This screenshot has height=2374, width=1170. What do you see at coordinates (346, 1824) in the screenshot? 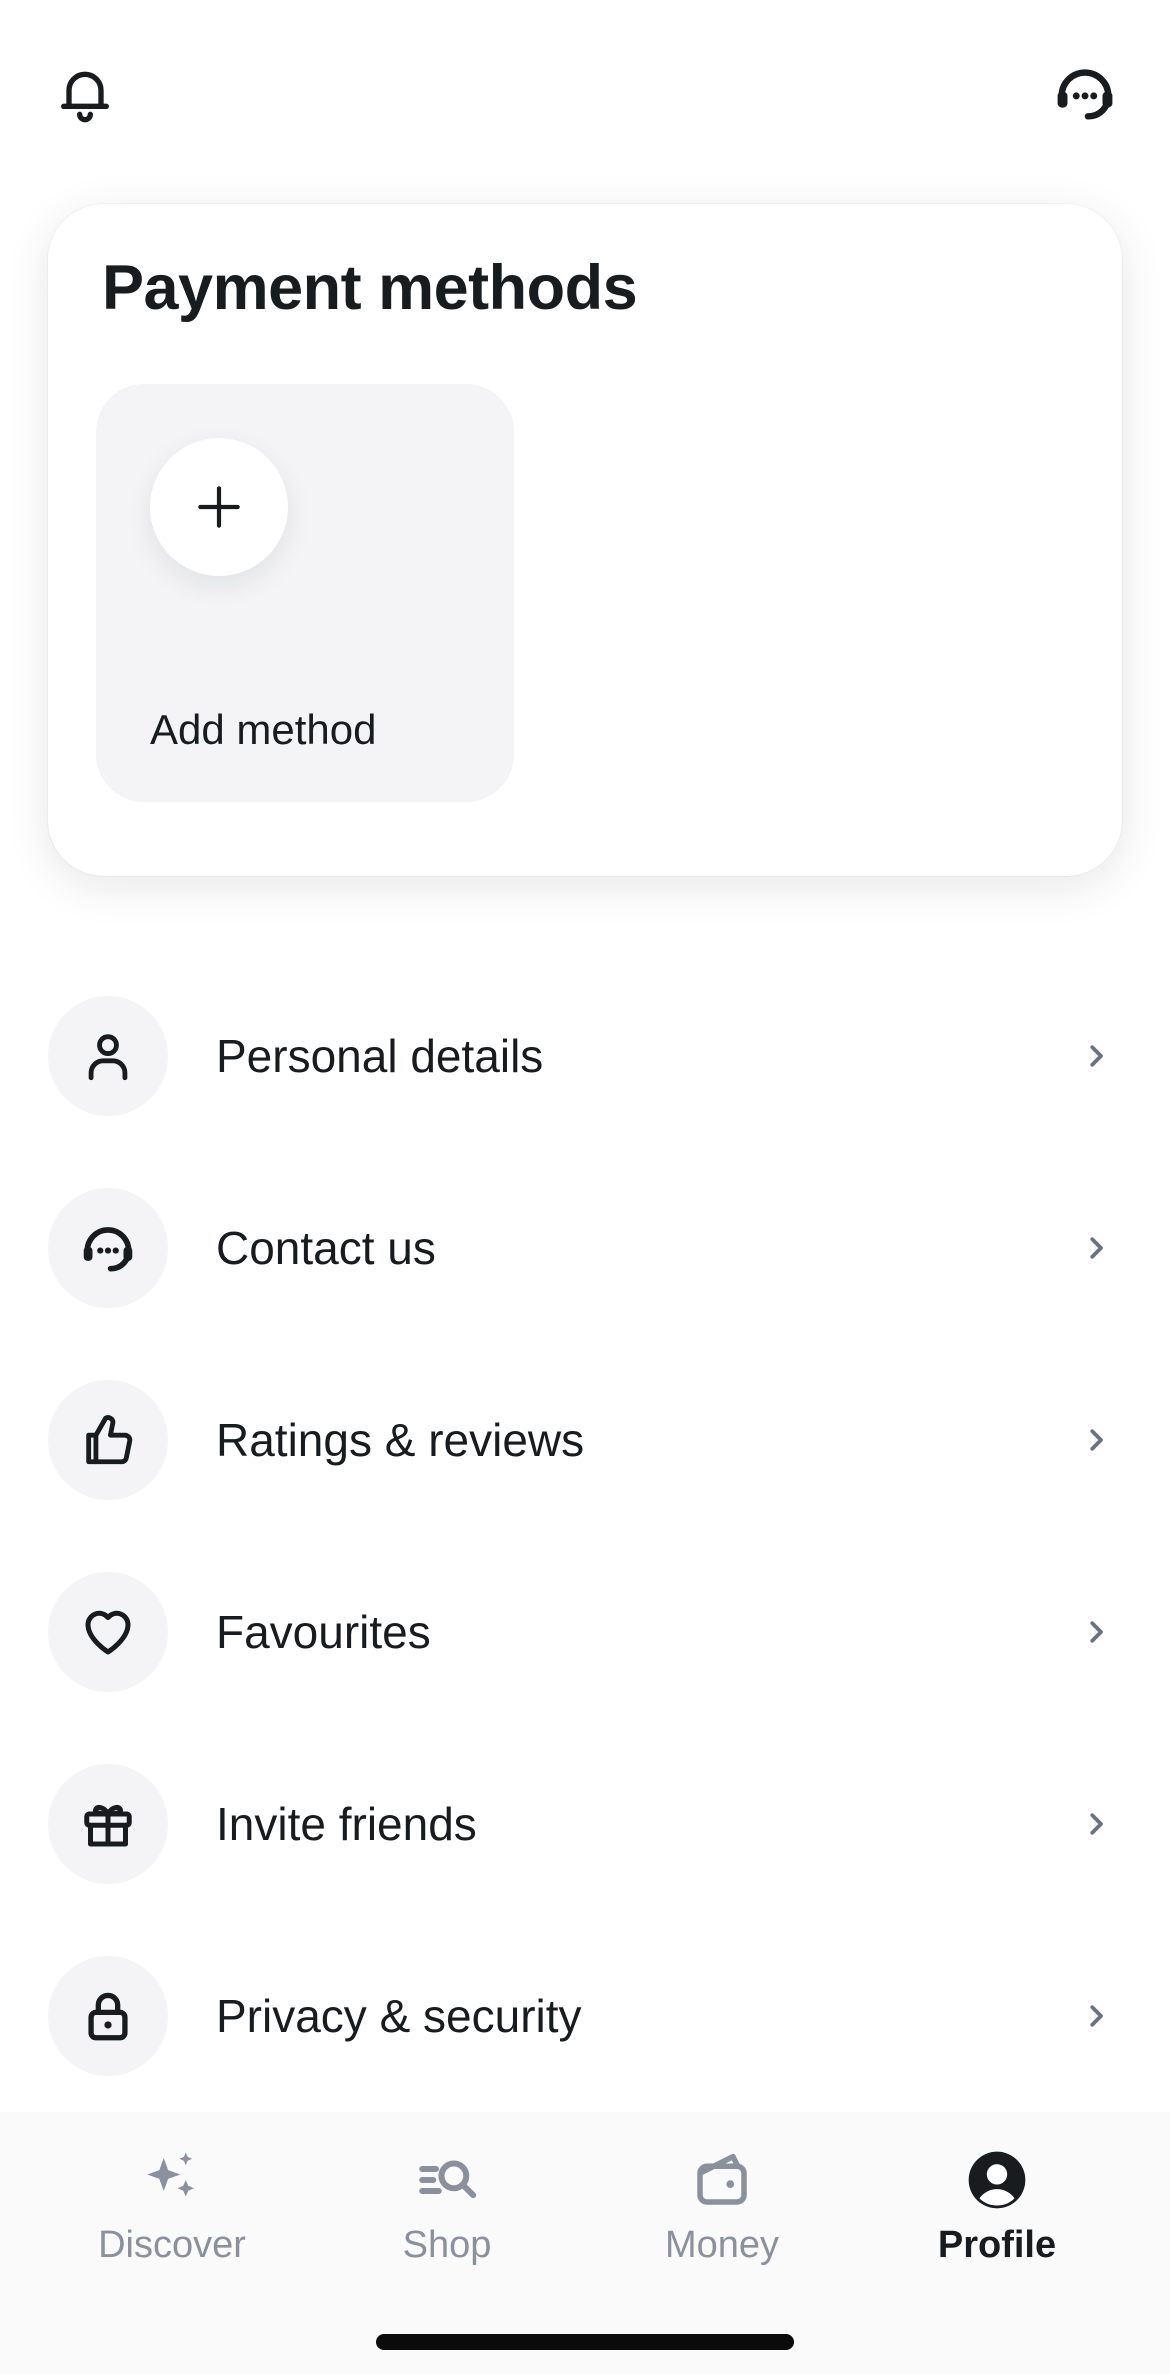
I see `menu-item-label: Invite friends` at bounding box center [346, 1824].